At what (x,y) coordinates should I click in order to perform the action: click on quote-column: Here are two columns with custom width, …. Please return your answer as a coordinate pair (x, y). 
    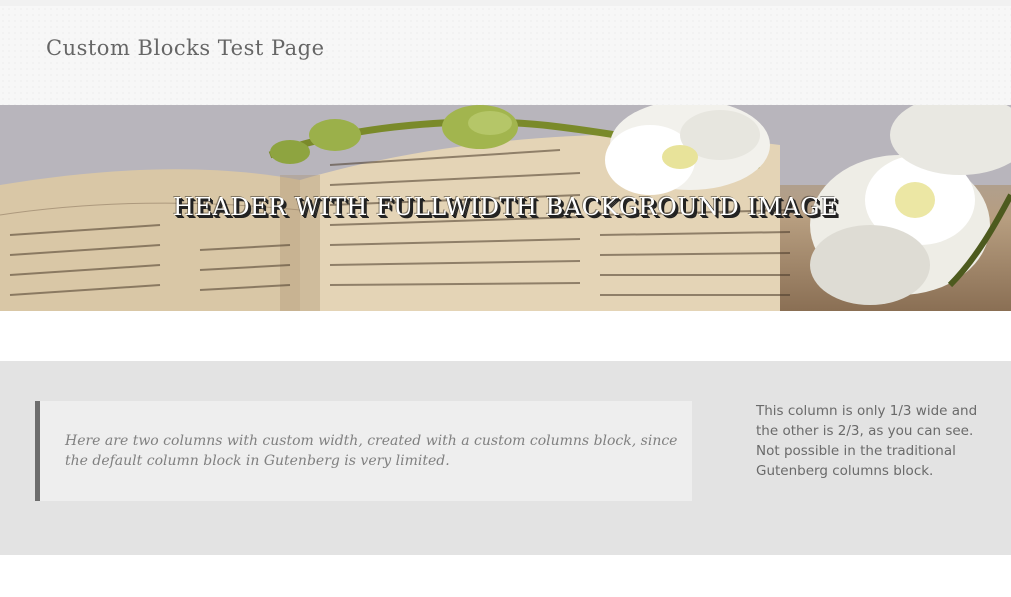
    Looking at the image, I should click on (363, 451).